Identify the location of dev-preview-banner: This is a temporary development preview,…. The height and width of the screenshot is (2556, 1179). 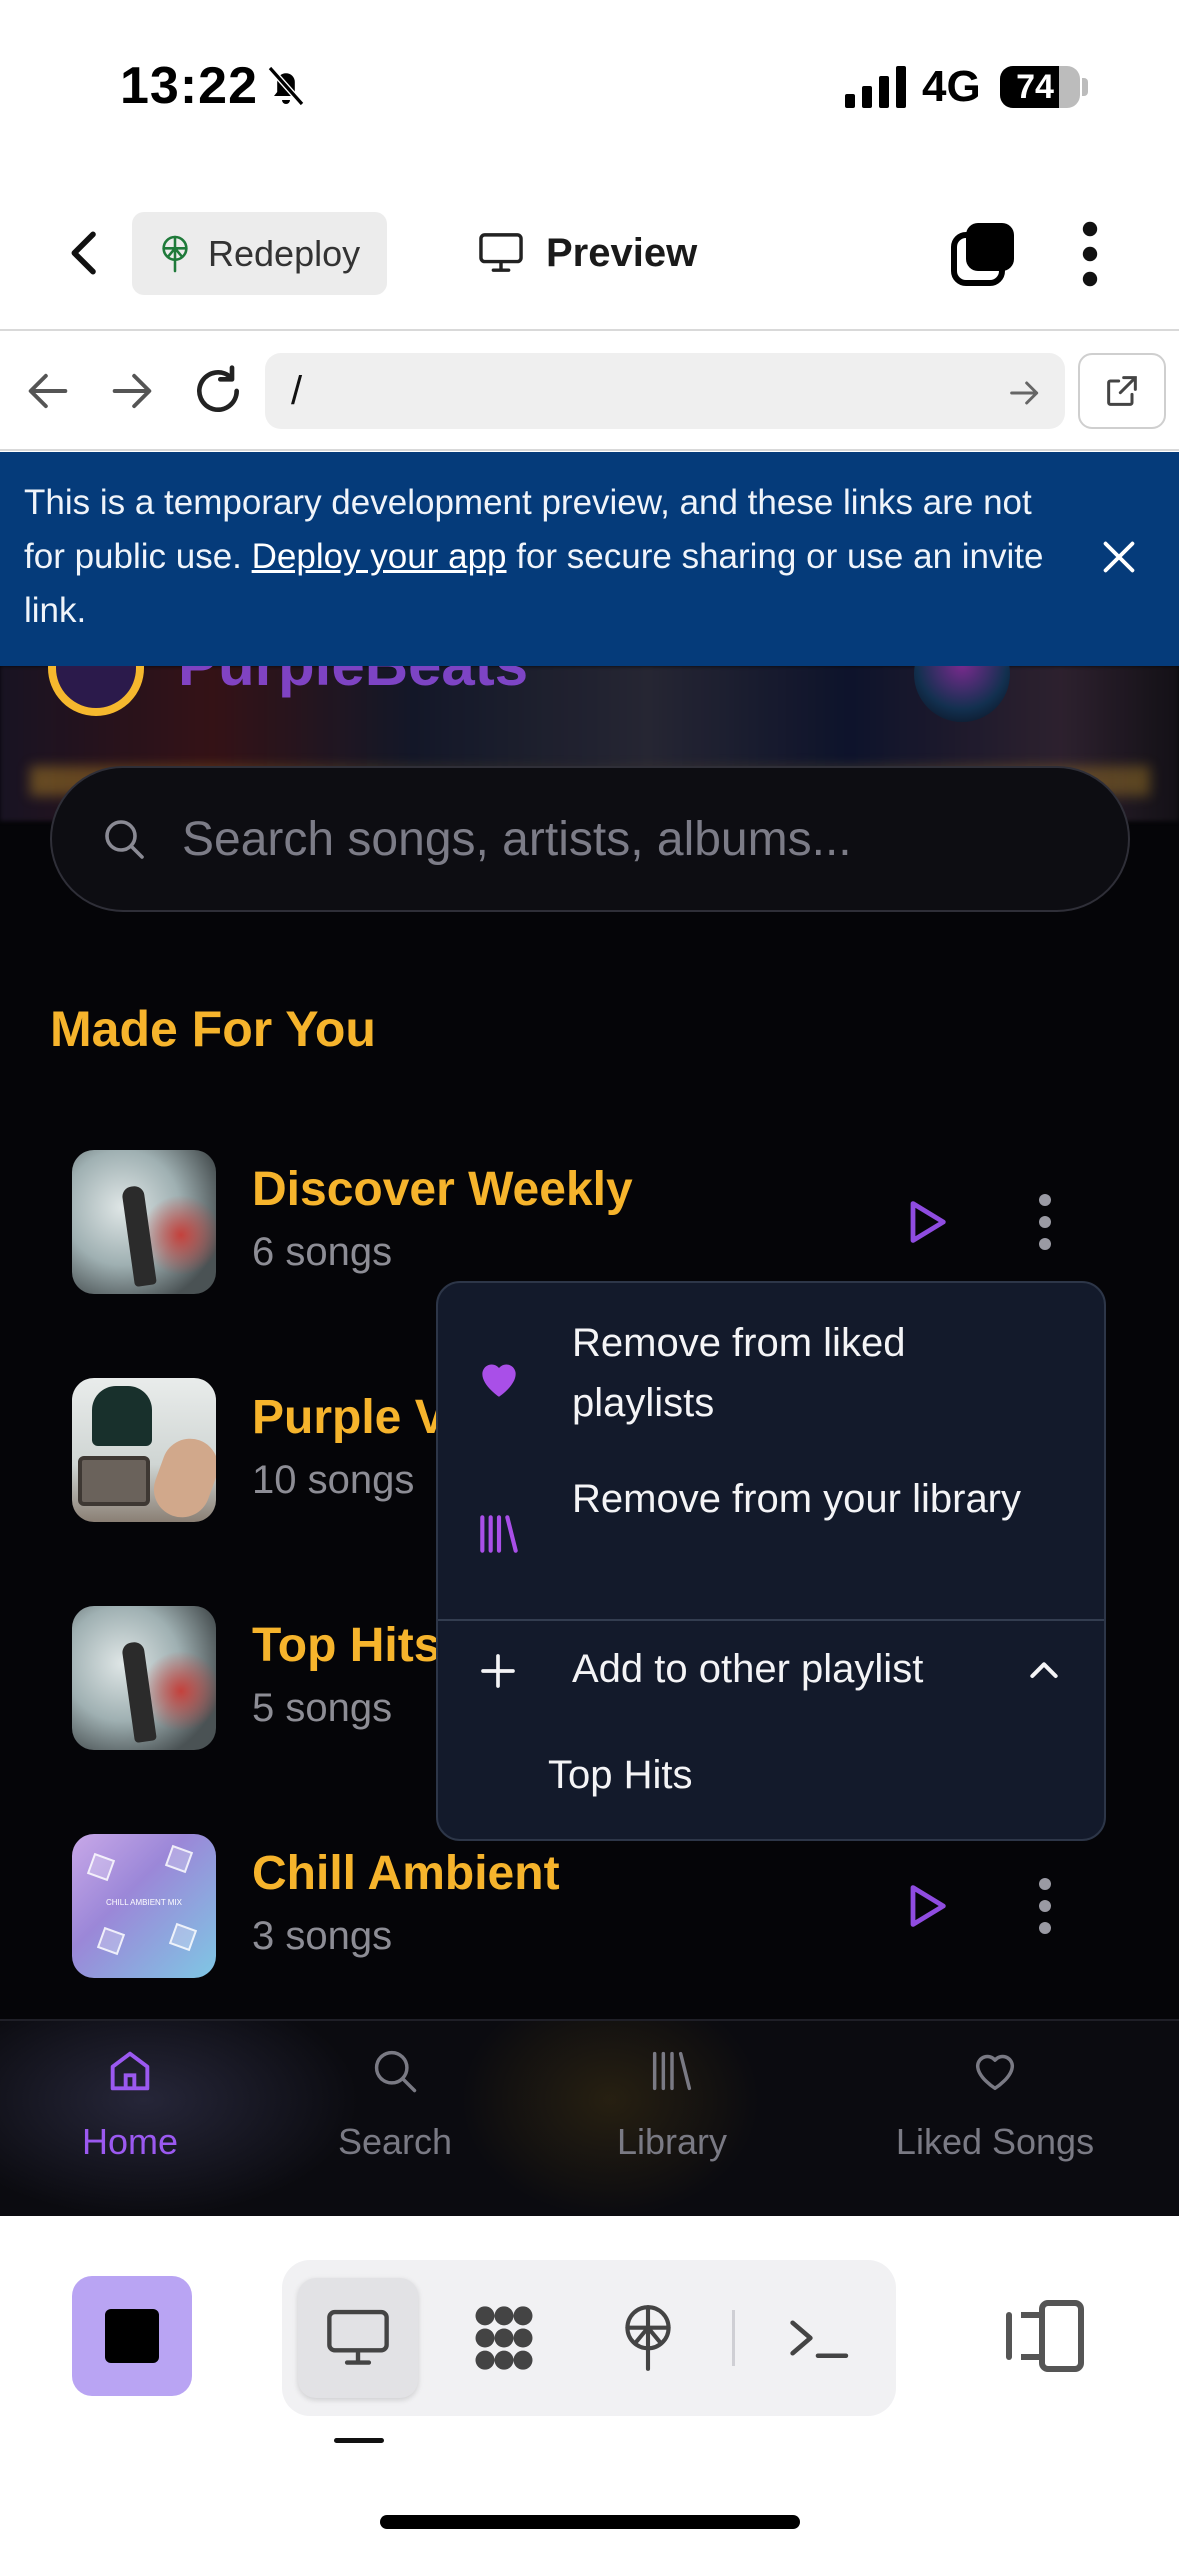
(589, 559).